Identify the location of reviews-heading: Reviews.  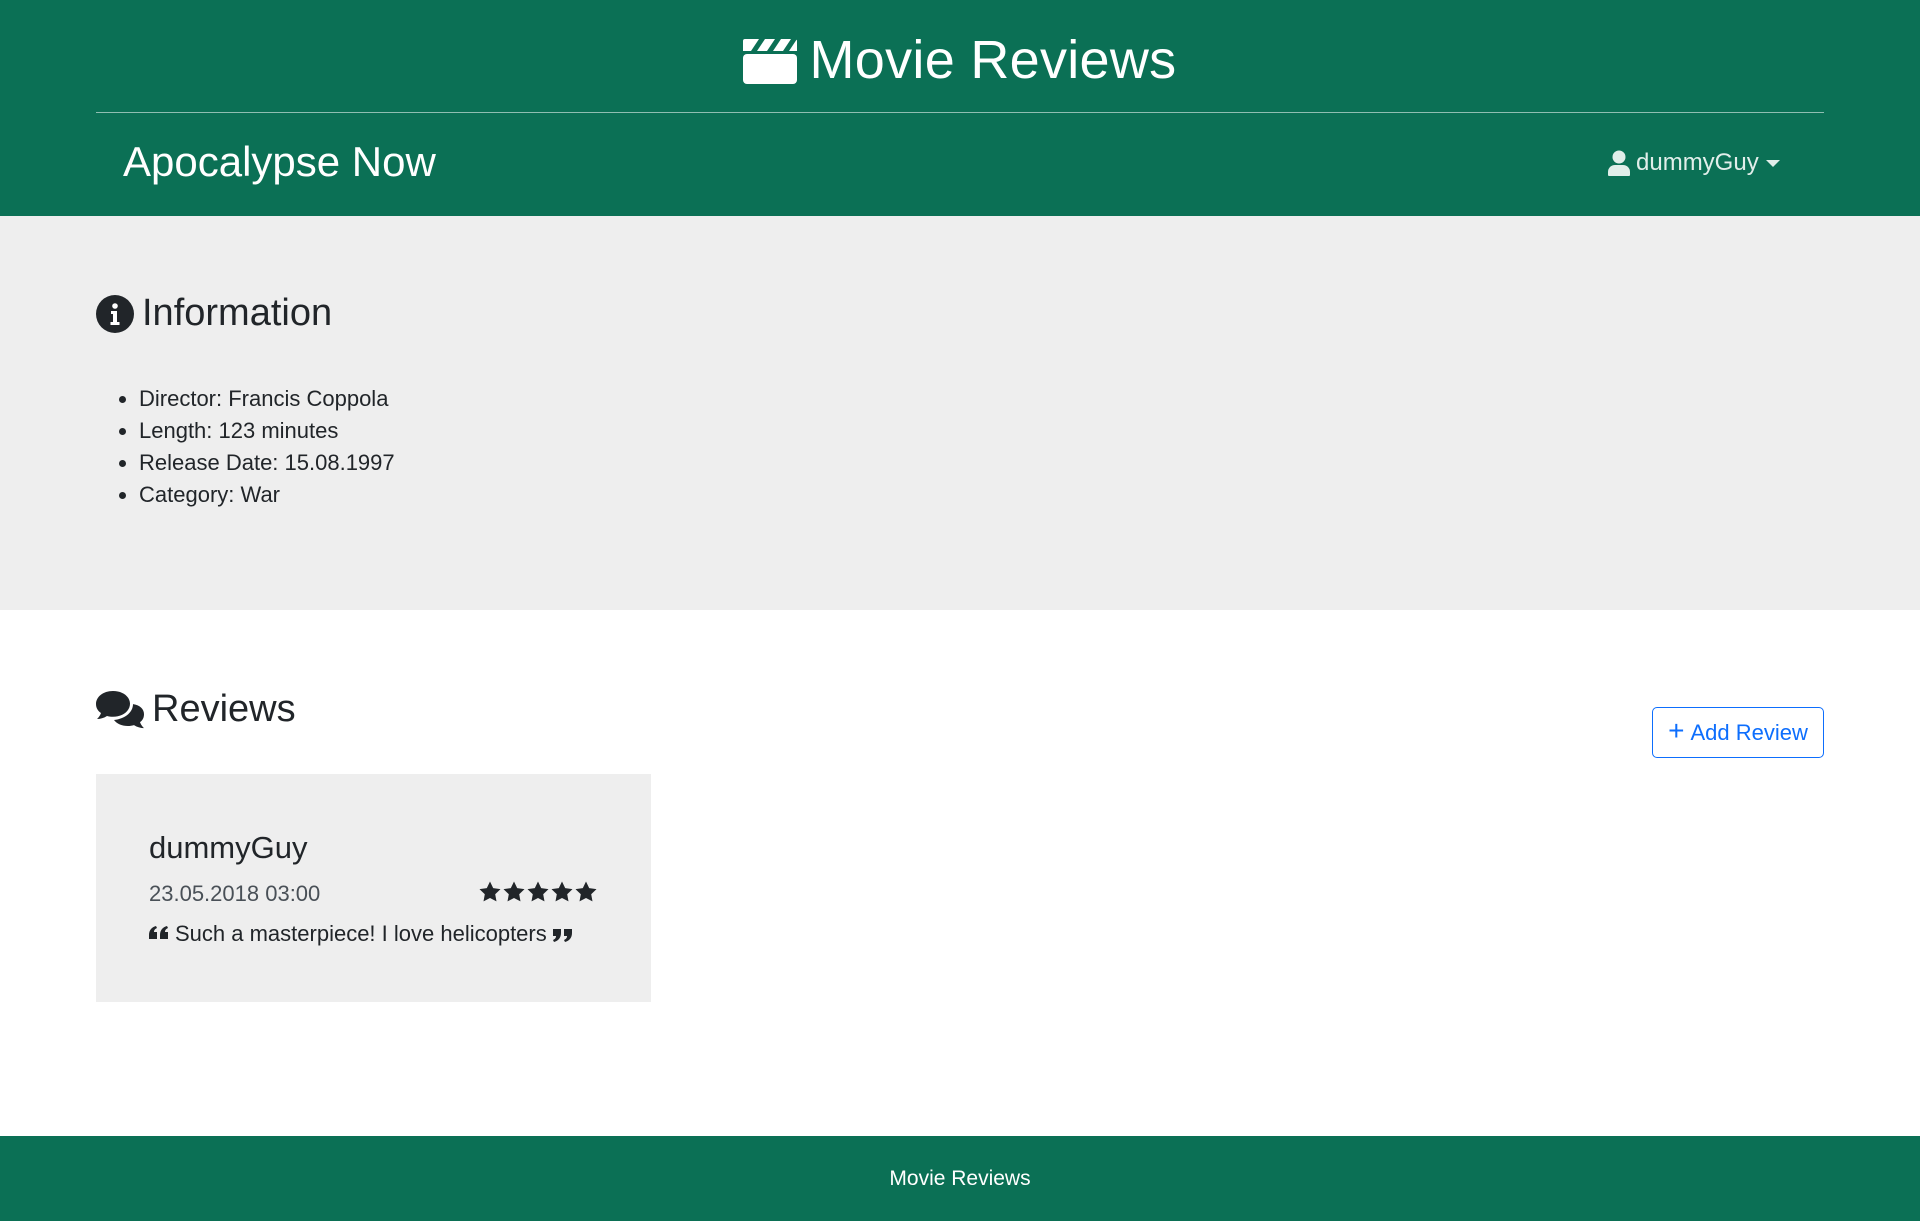
(196, 709).